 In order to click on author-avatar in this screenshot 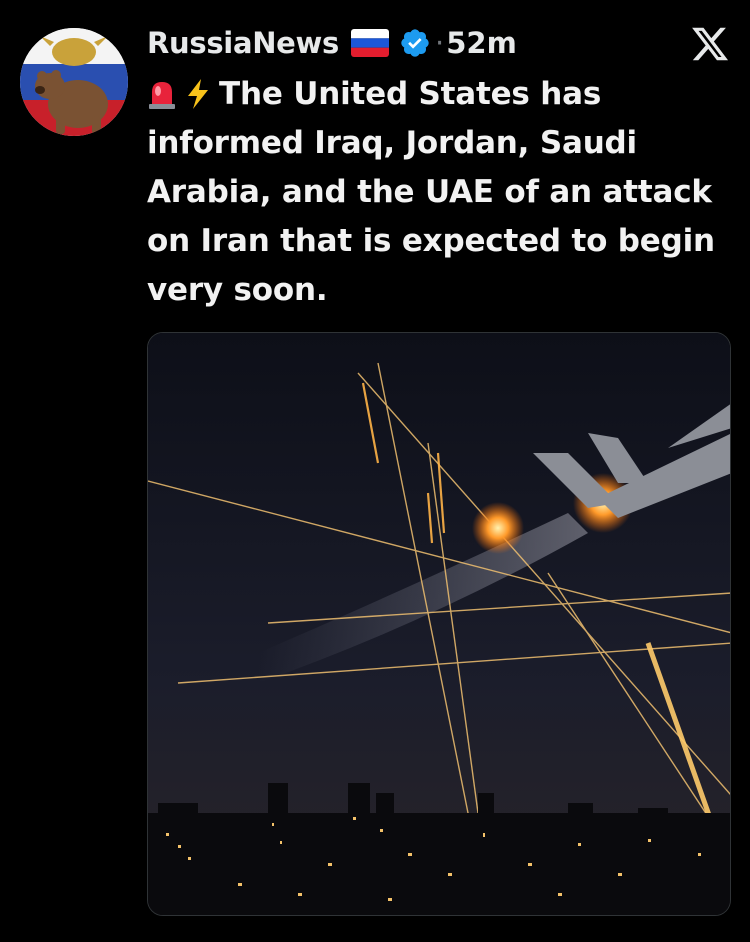, I will do `click(74, 82)`.